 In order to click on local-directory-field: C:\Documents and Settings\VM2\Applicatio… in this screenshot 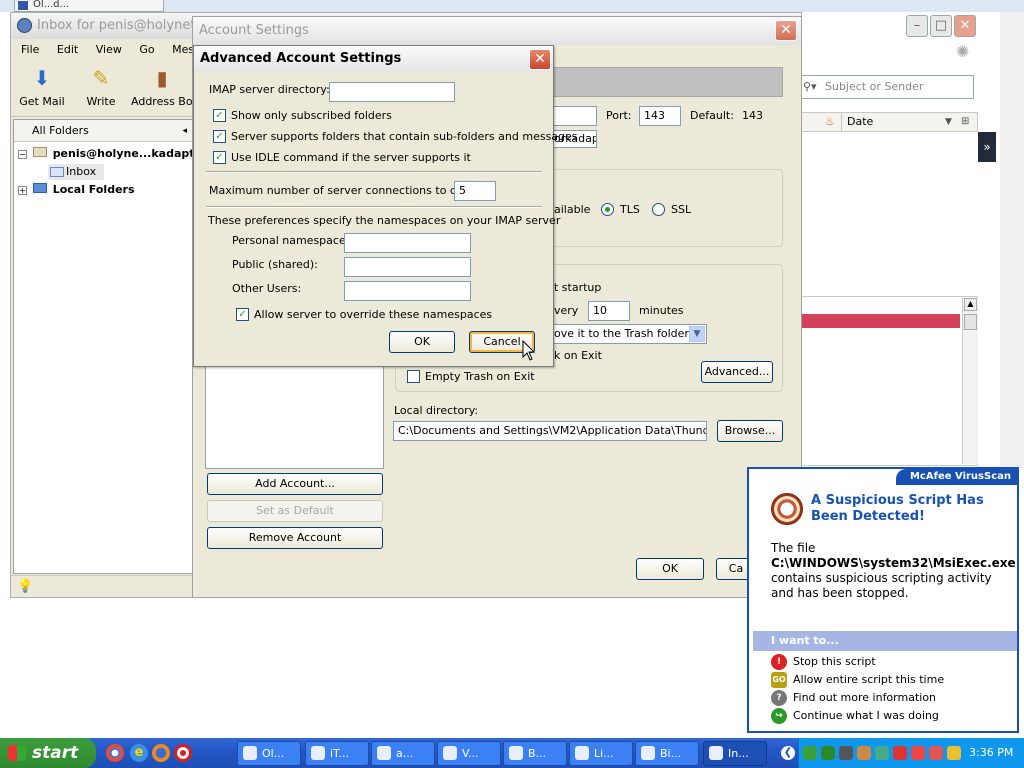, I will do `click(550, 431)`.